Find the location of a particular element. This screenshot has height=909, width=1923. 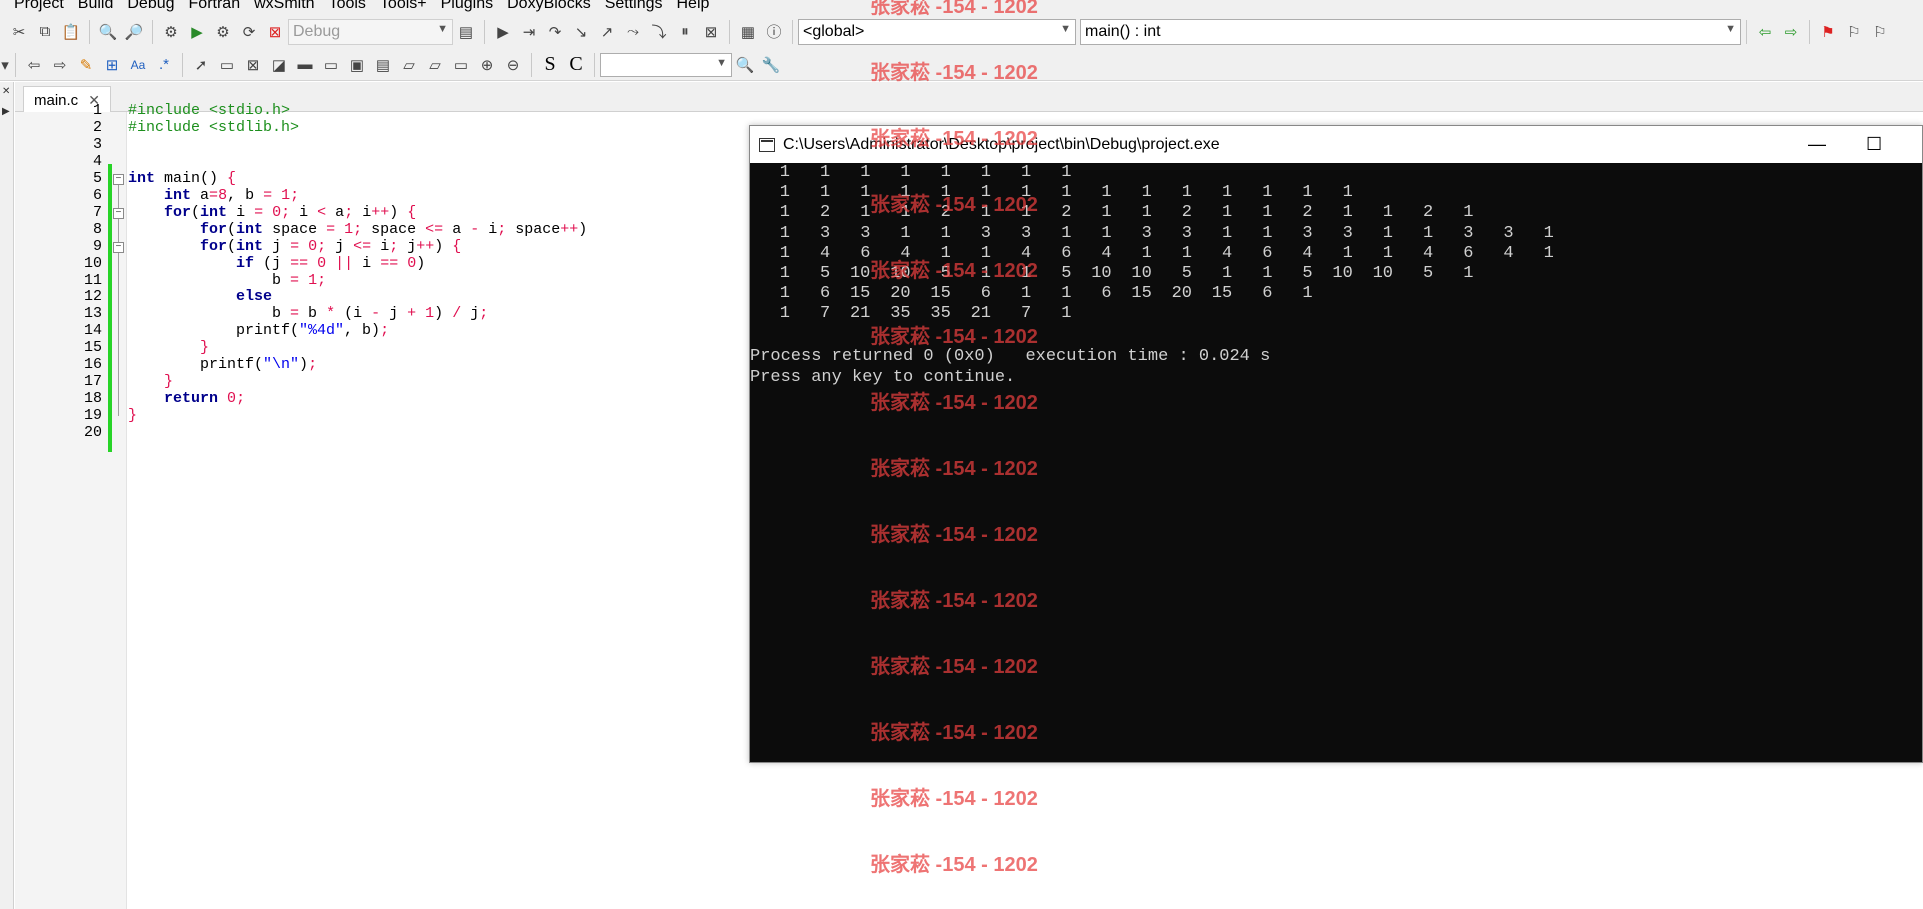

menu-settings: Settings is located at coordinates (634, 7).